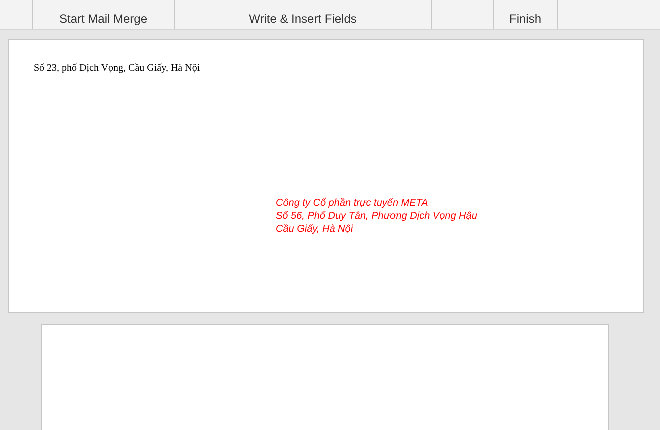  What do you see at coordinates (103, 19) in the screenshot?
I see `ribbon-group-label: Start Mail Merge` at bounding box center [103, 19].